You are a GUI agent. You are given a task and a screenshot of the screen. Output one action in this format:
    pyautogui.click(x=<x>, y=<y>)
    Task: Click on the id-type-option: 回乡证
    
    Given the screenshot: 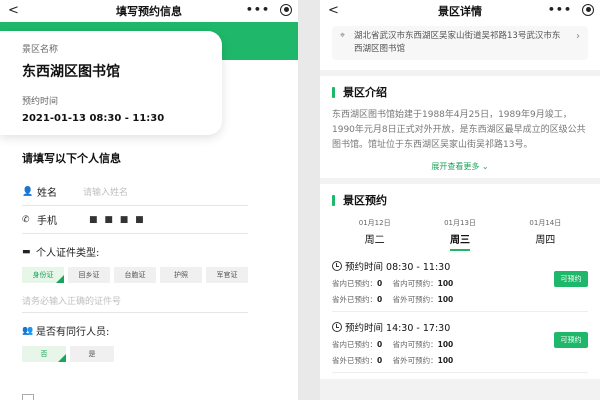 What is the action you would take?
    pyautogui.click(x=89, y=275)
    